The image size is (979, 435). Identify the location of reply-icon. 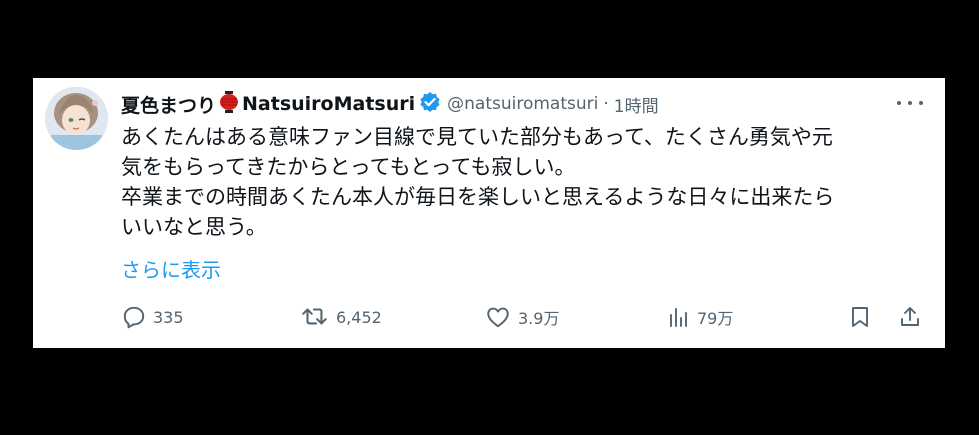
(134, 317).